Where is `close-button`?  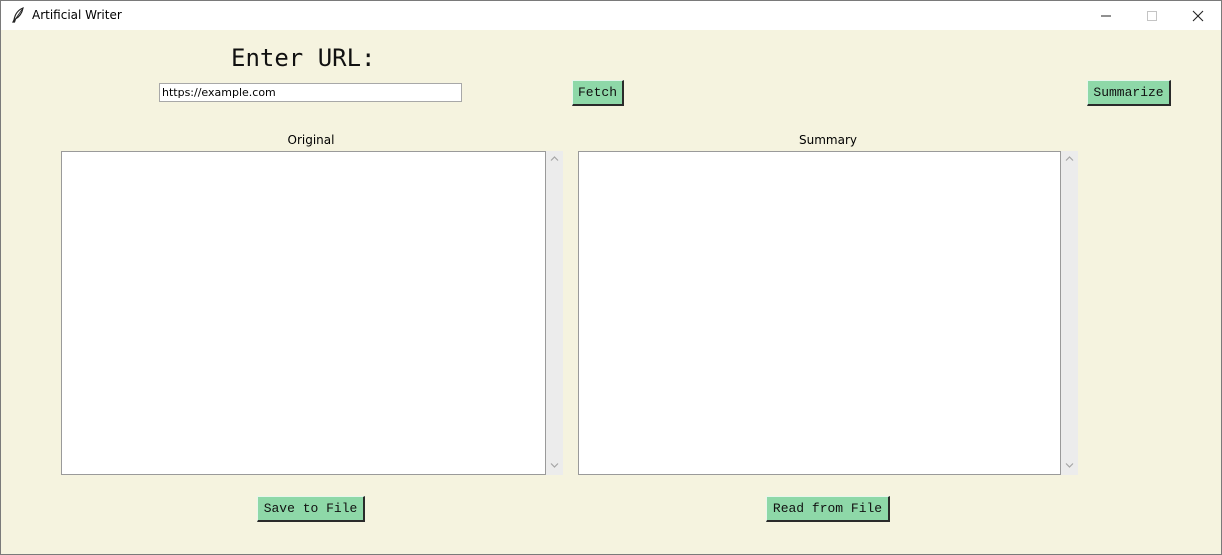
close-button is located at coordinates (1198, 15).